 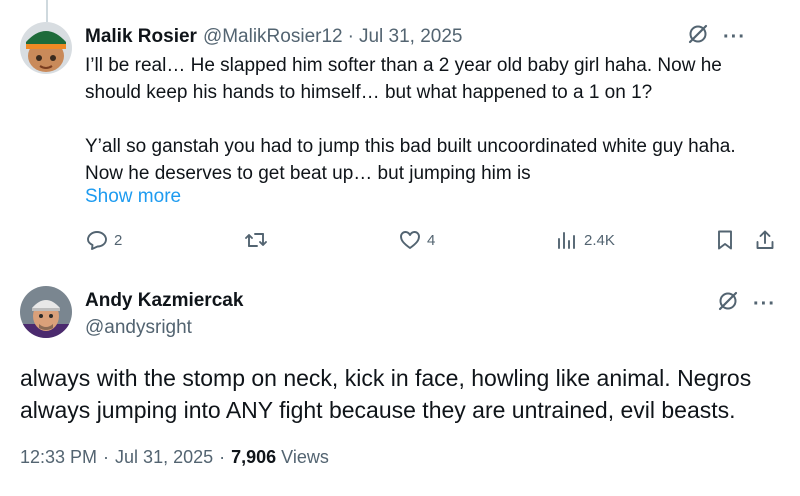 I want to click on post-time: 12:33 PM, so click(x=58, y=457).